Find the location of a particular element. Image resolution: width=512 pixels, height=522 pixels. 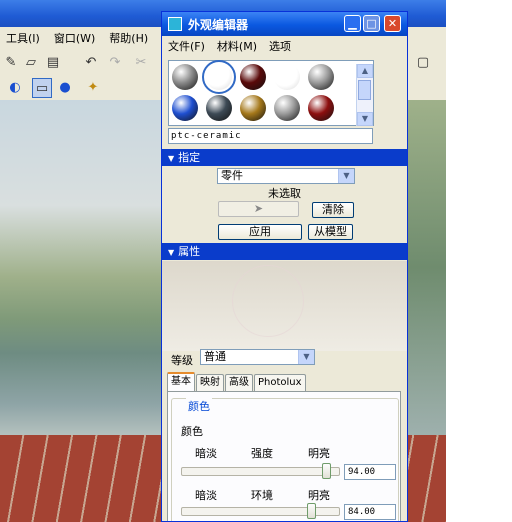

assign-section-header: ▼ 指定 is located at coordinates (284, 157).